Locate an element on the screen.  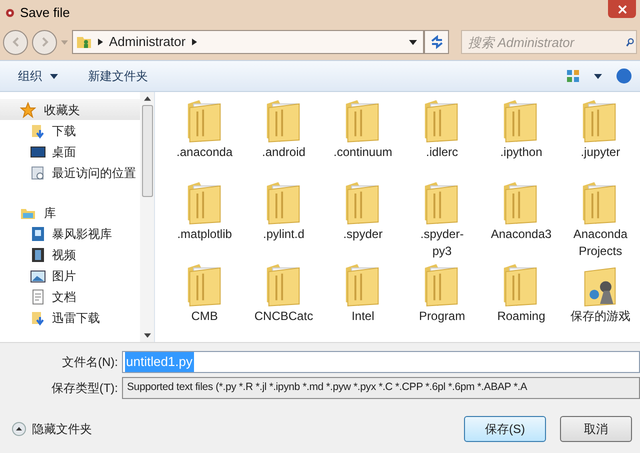
picture-icon is located at coordinates (38, 276).